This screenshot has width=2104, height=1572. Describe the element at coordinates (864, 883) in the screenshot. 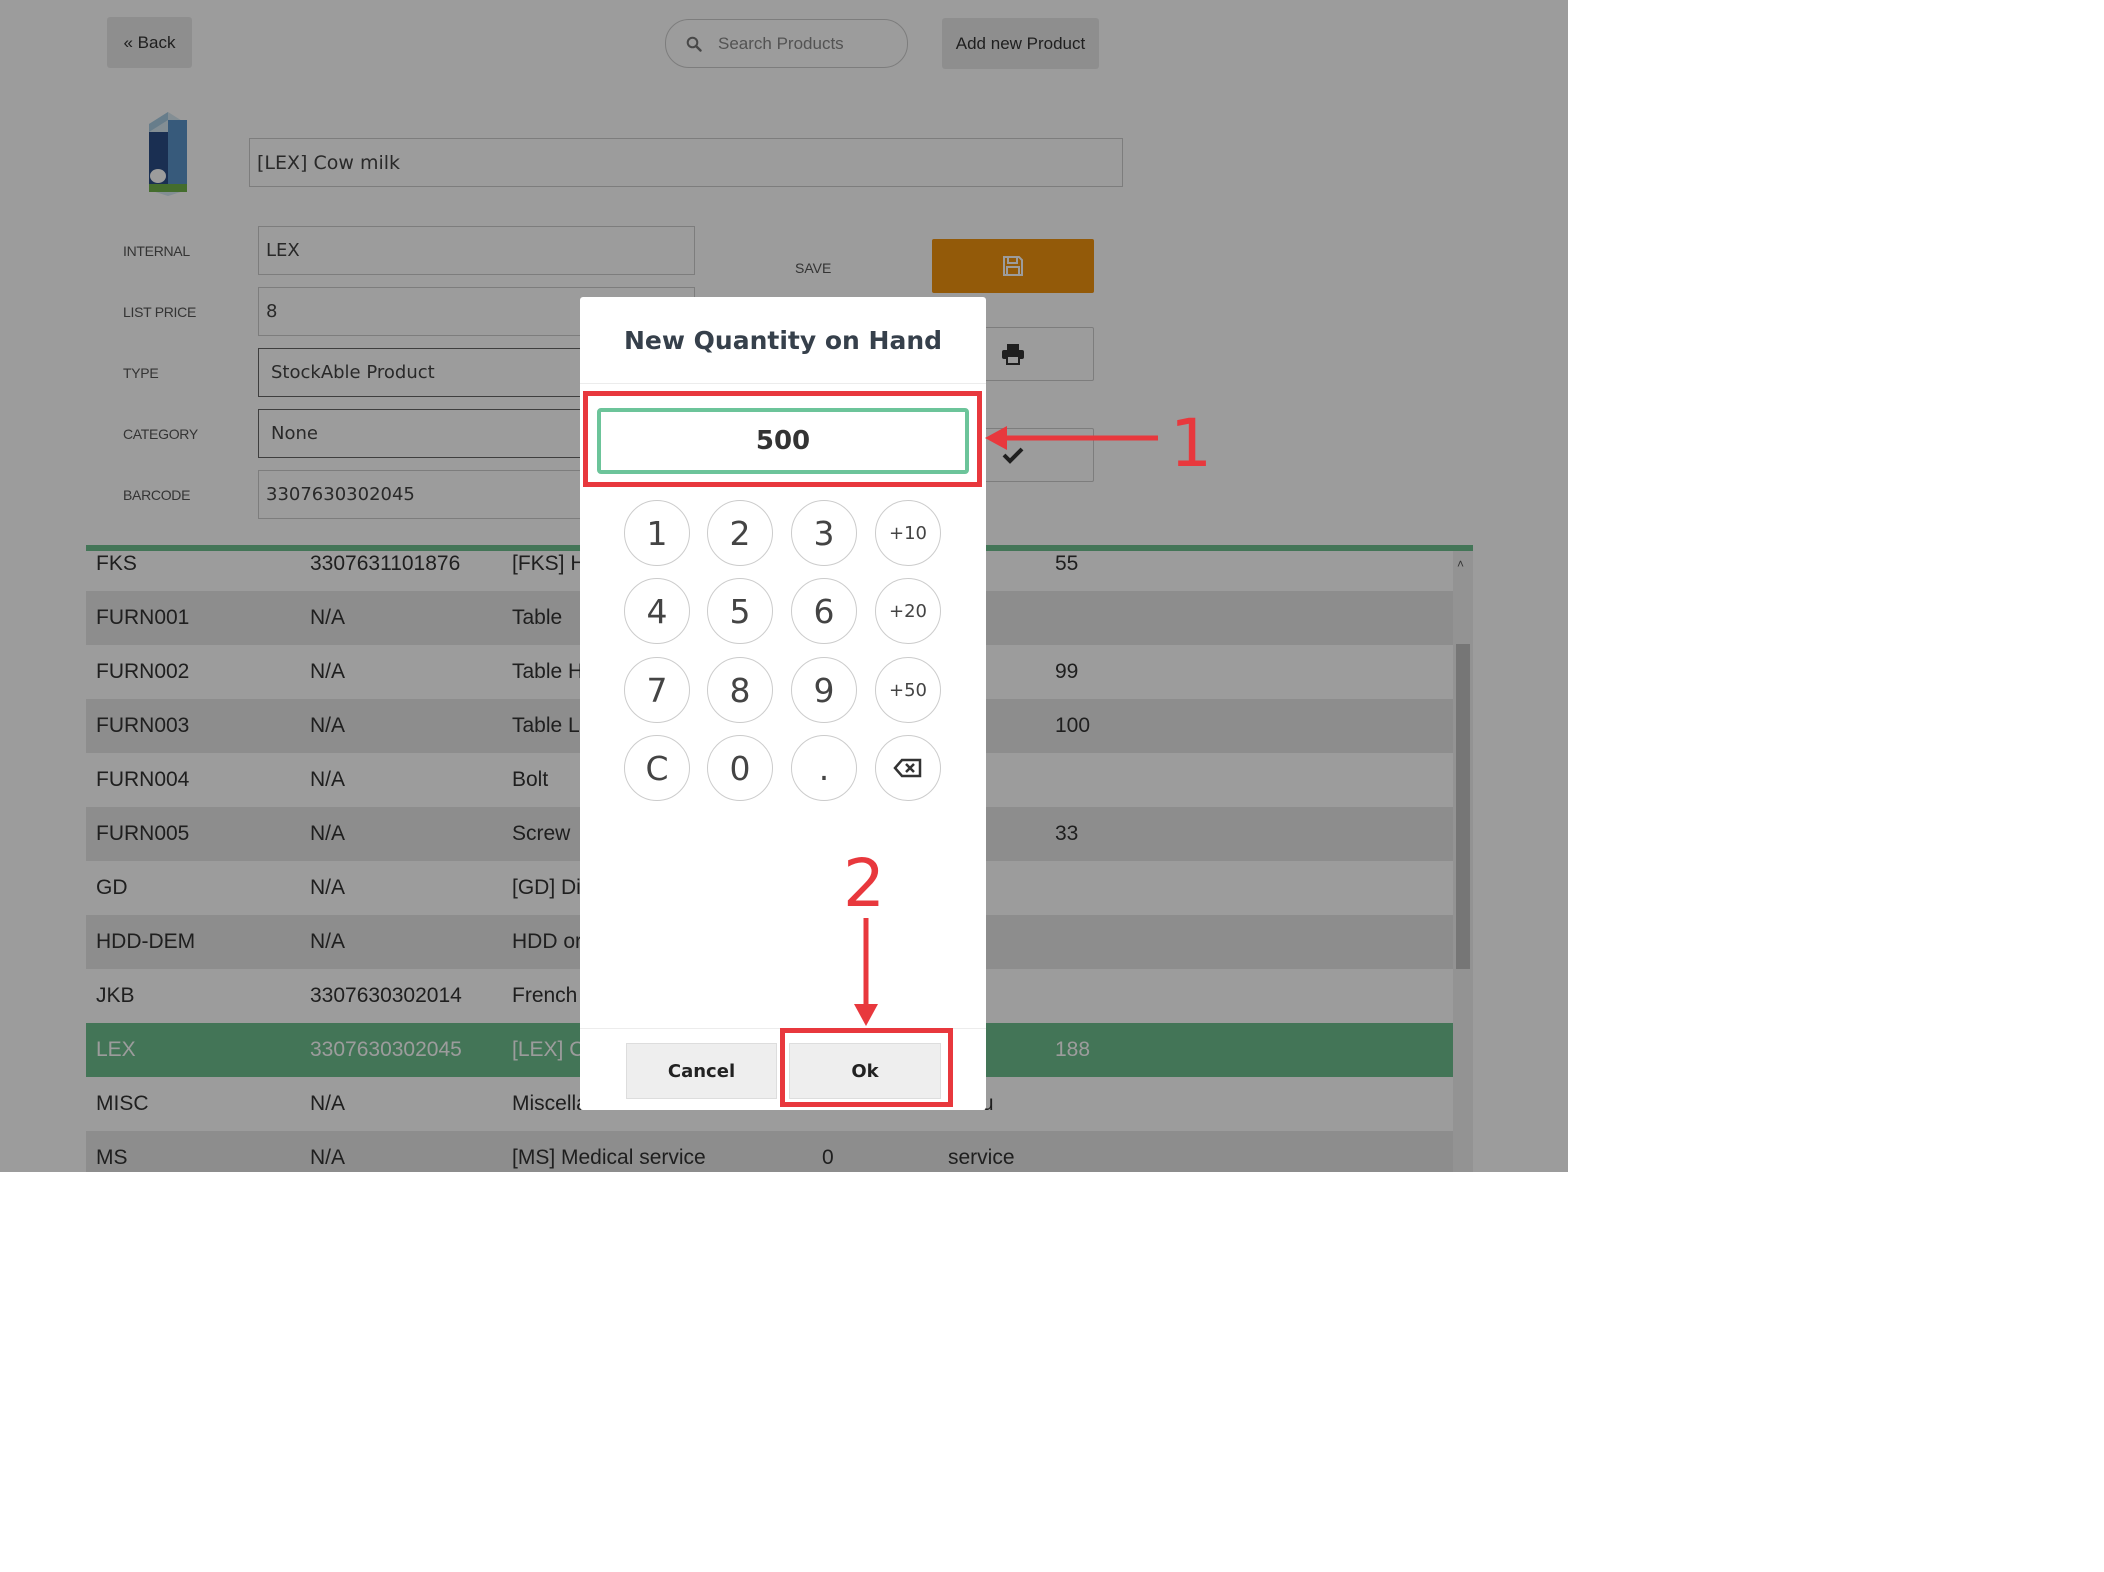

I see `annotation-step-2: 2` at that location.